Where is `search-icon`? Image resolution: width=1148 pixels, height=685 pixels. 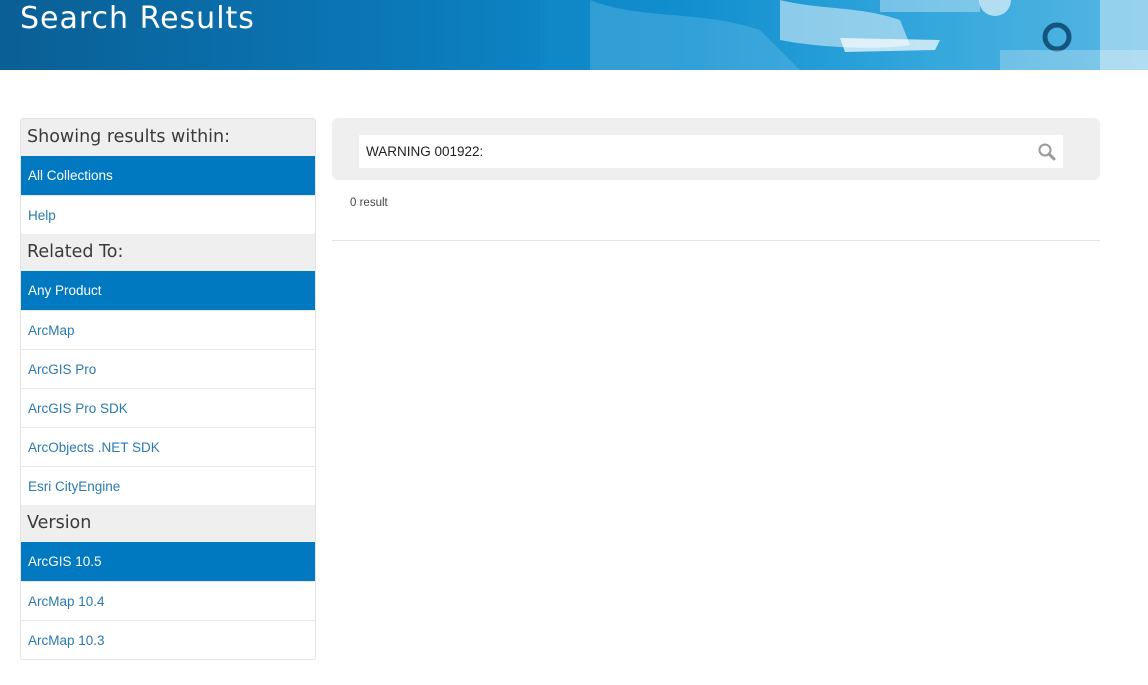
search-icon is located at coordinates (1047, 152).